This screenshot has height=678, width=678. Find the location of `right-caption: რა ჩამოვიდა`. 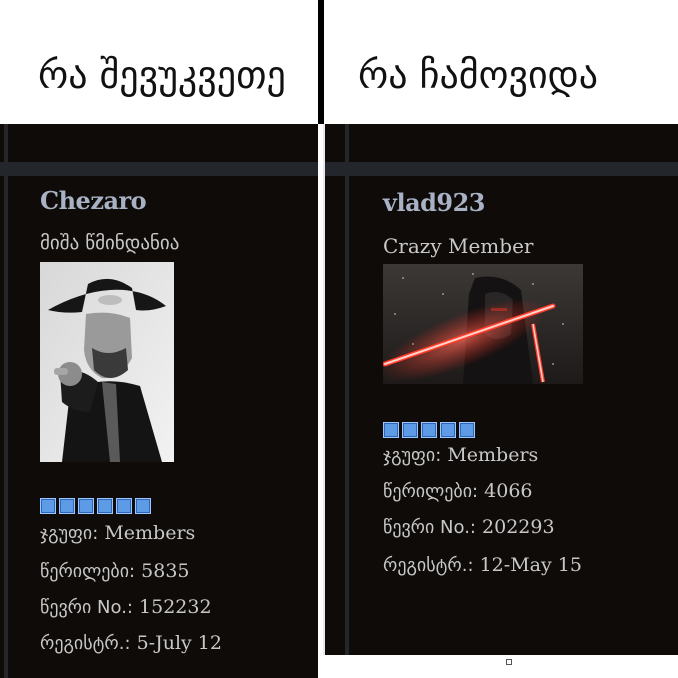

right-caption: რა ჩამოვიდა is located at coordinates (478, 75).